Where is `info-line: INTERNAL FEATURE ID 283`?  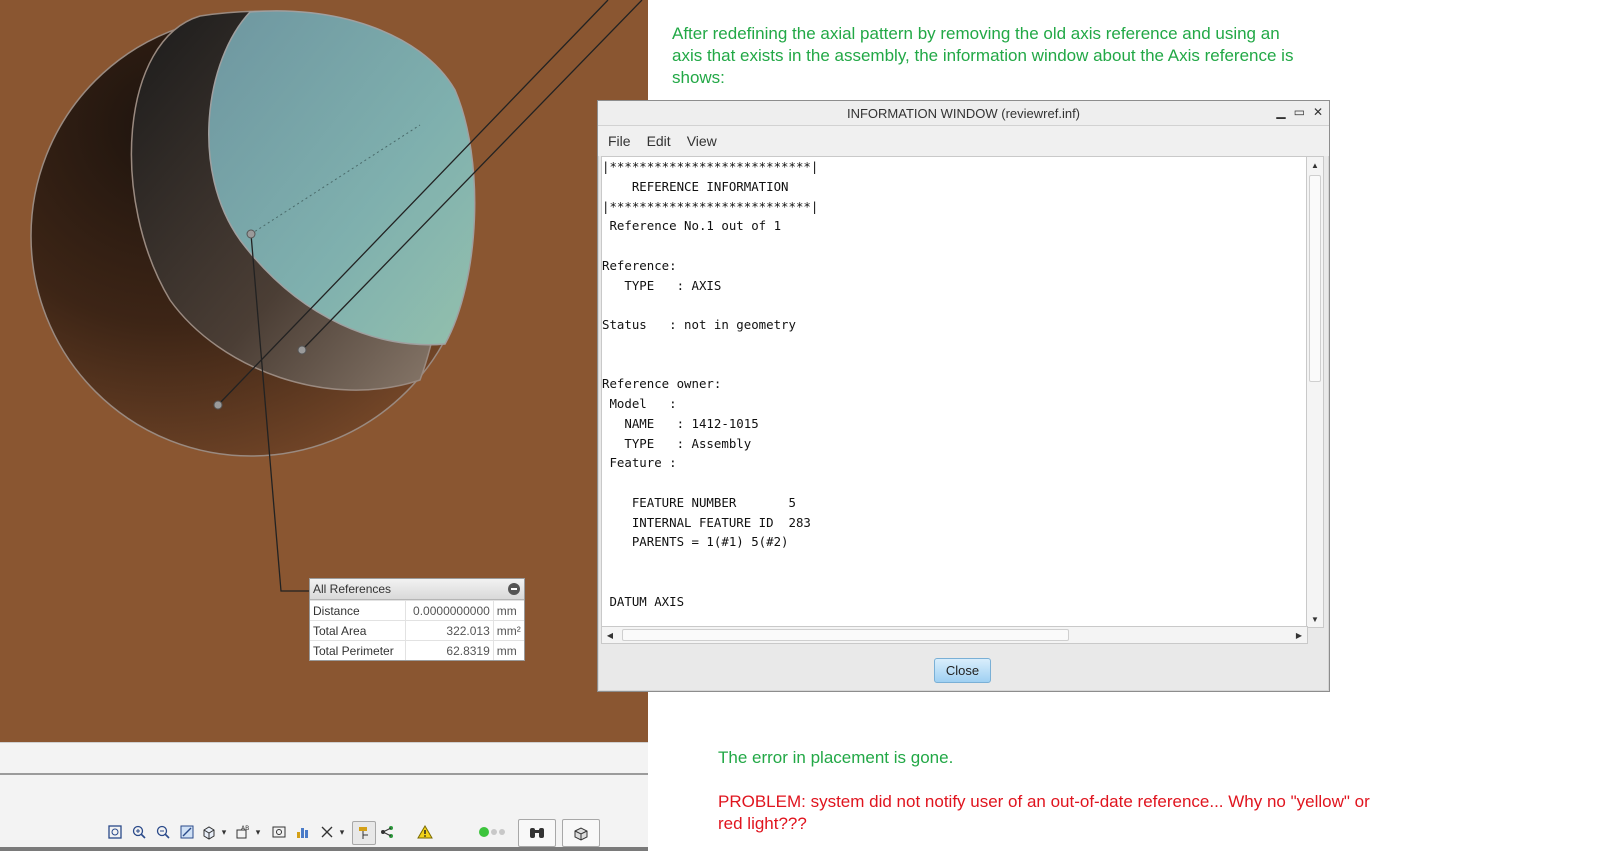 info-line: INTERNAL FEATURE ID 283 is located at coordinates (706, 522).